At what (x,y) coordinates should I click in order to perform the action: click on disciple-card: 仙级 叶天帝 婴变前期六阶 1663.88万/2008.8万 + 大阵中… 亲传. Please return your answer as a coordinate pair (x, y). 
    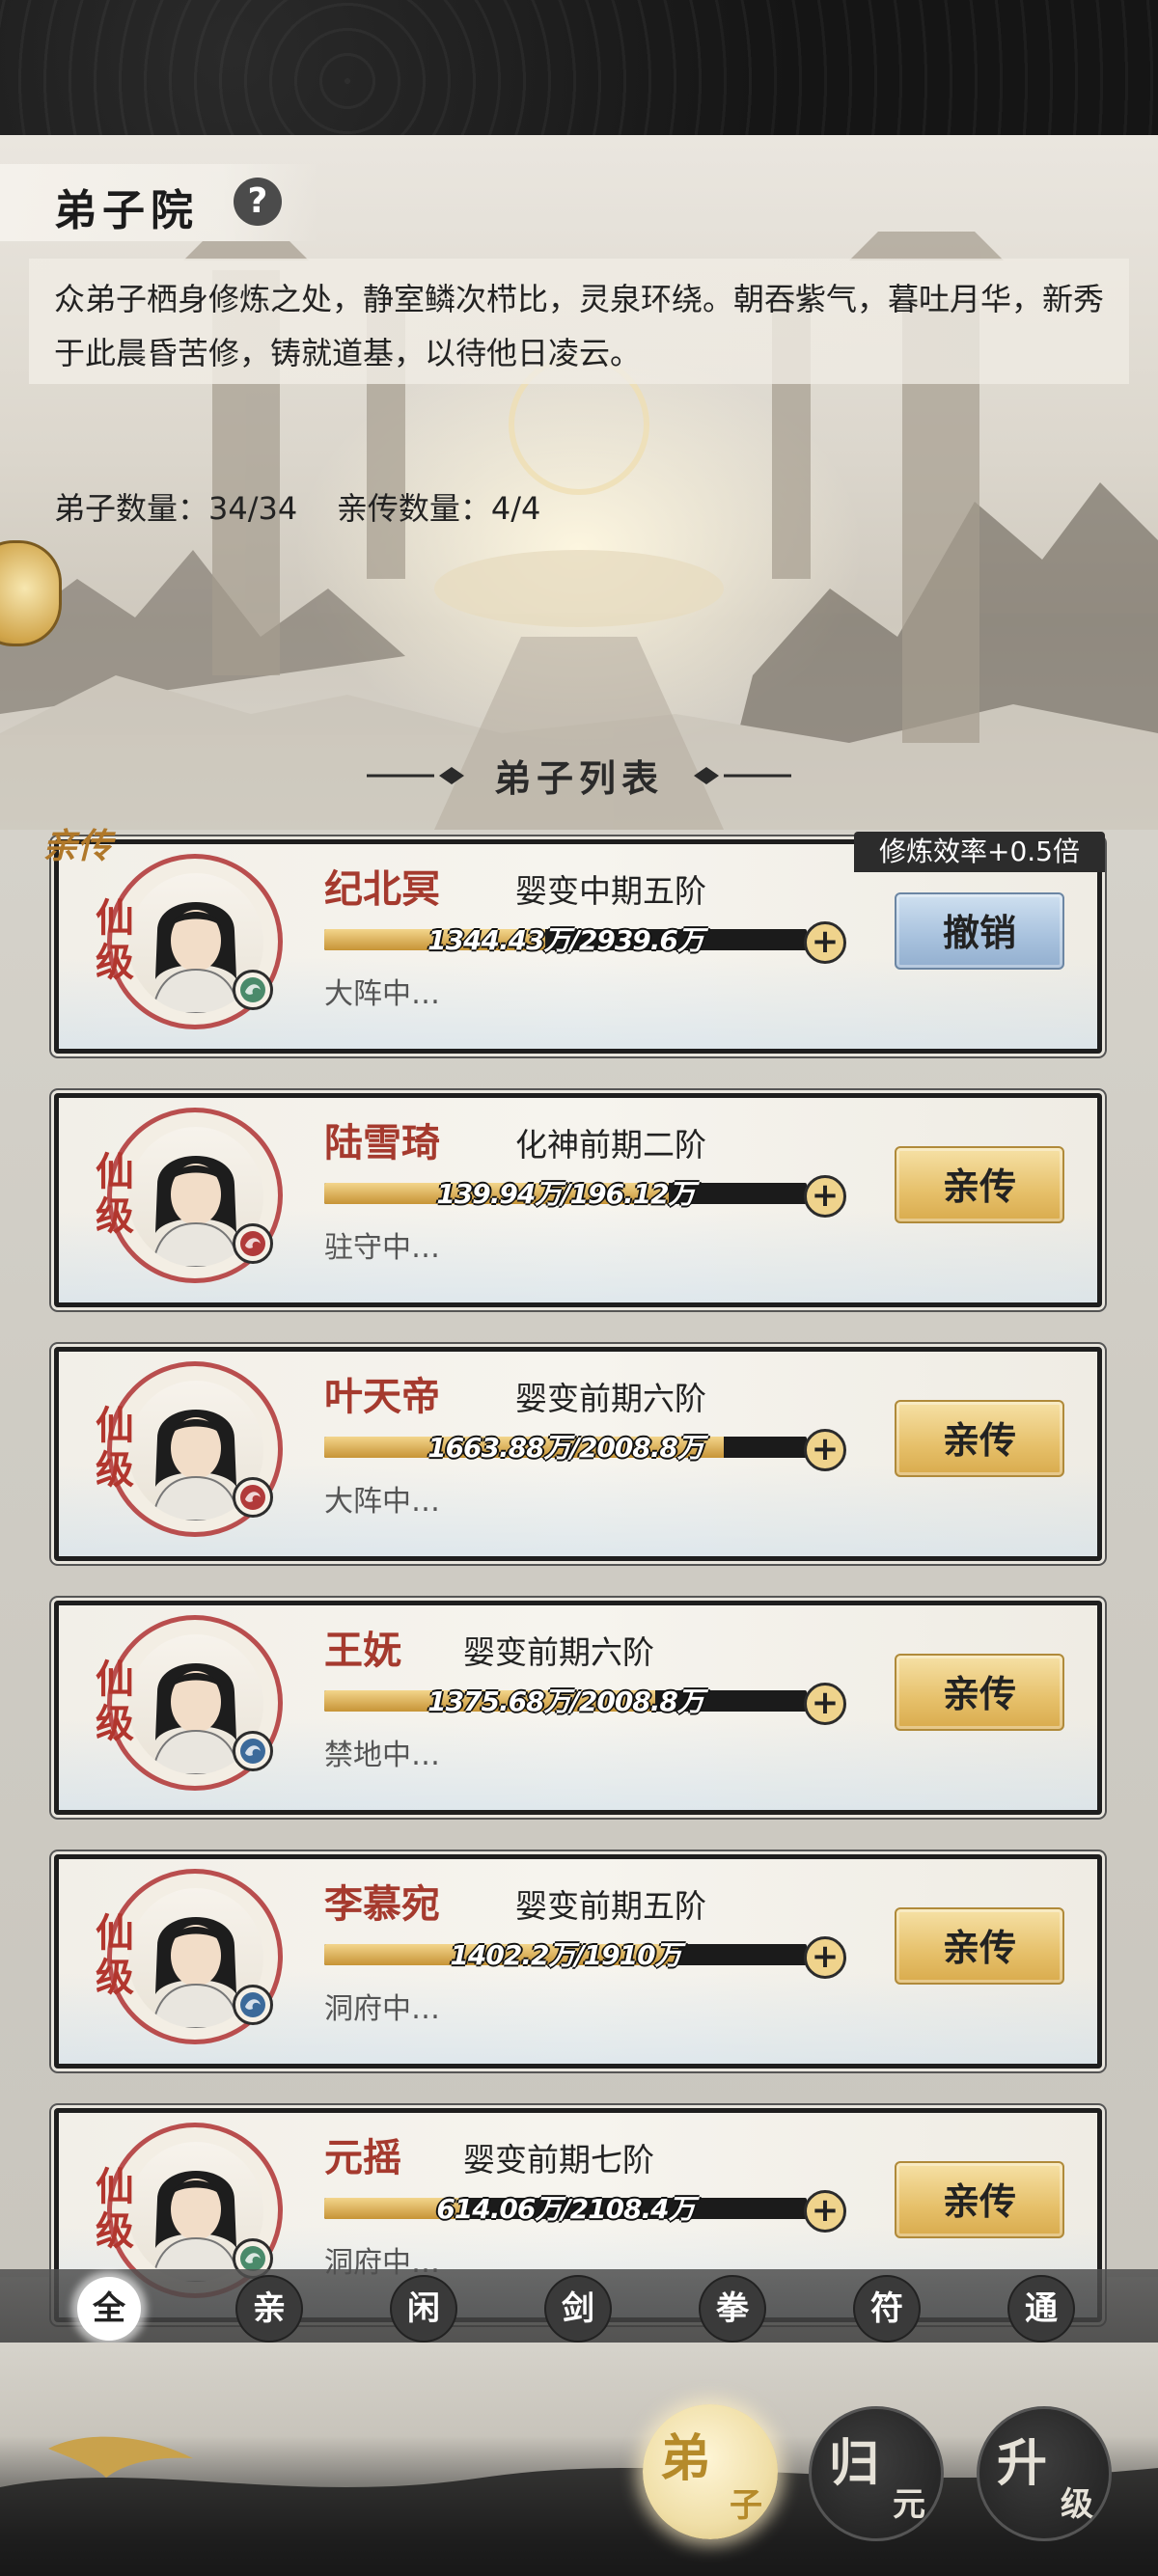
    Looking at the image, I should click on (578, 1454).